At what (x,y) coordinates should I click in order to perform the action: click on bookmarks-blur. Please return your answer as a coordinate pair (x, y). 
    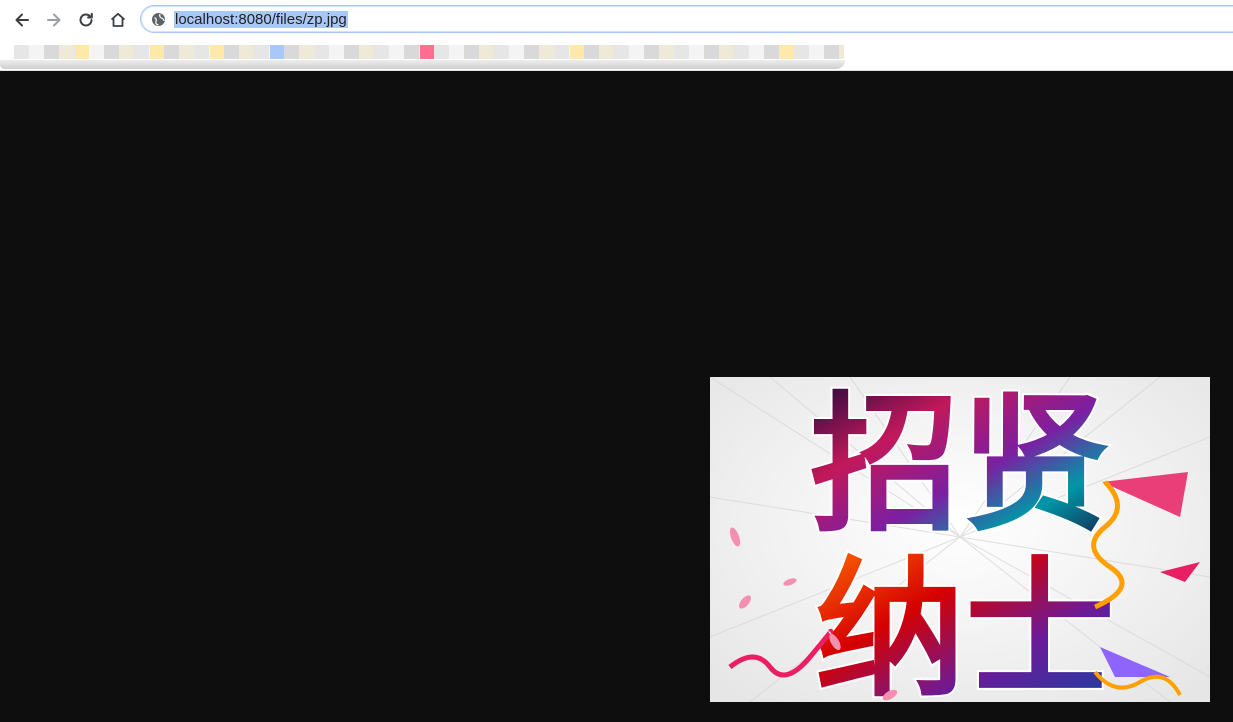
    Looking at the image, I should click on (422, 64).